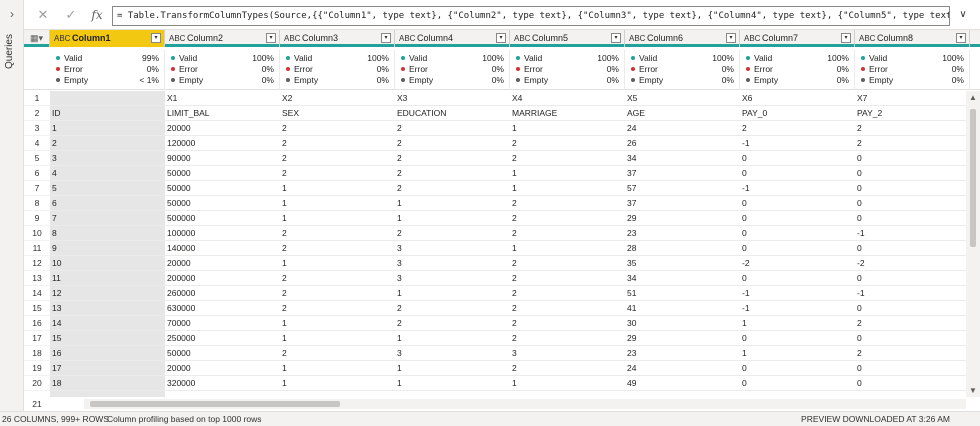  Describe the element at coordinates (37, 278) in the screenshot. I see `row-number: 13` at that location.